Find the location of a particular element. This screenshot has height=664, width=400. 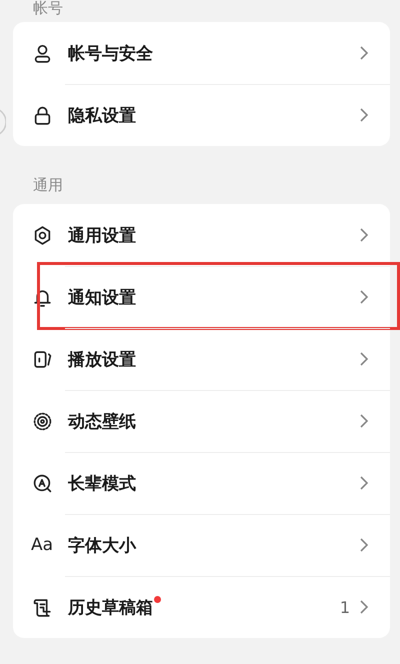

section-header: 通用 is located at coordinates (48, 185).